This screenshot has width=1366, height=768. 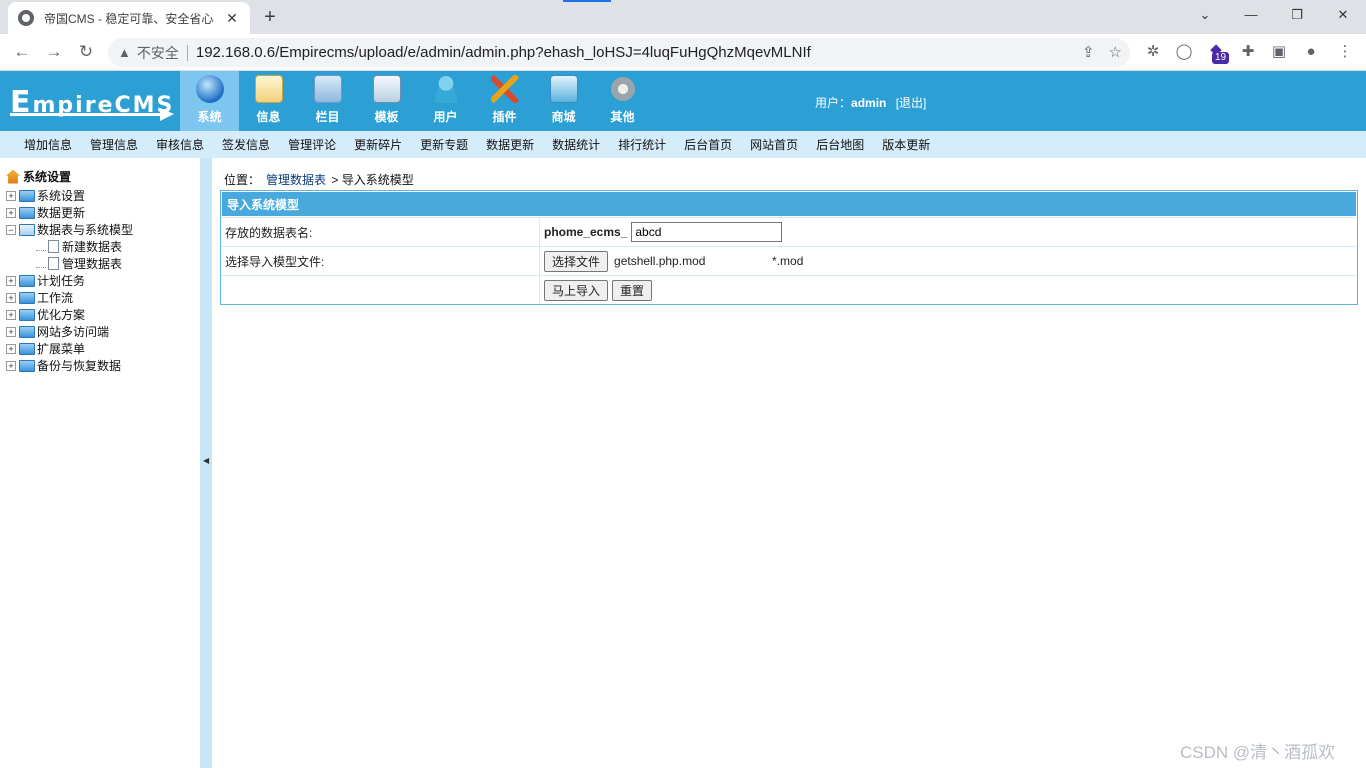 I want to click on nav-column: 栏目, so click(x=327, y=101).